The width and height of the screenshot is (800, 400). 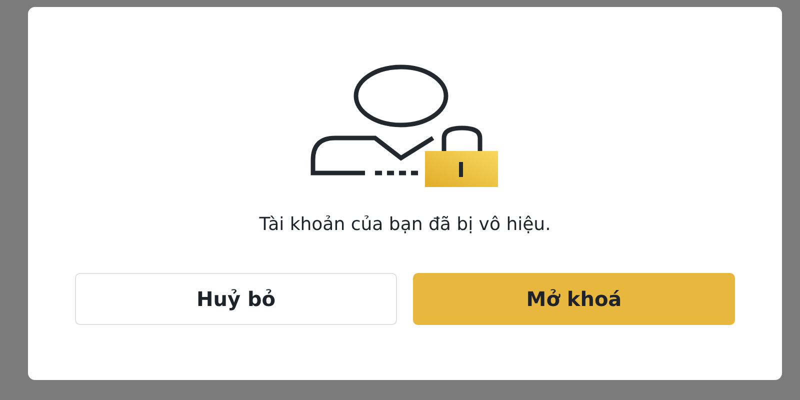 I want to click on message-text: Tài khoản của bạn đã bị vô hiệu., so click(x=405, y=224).